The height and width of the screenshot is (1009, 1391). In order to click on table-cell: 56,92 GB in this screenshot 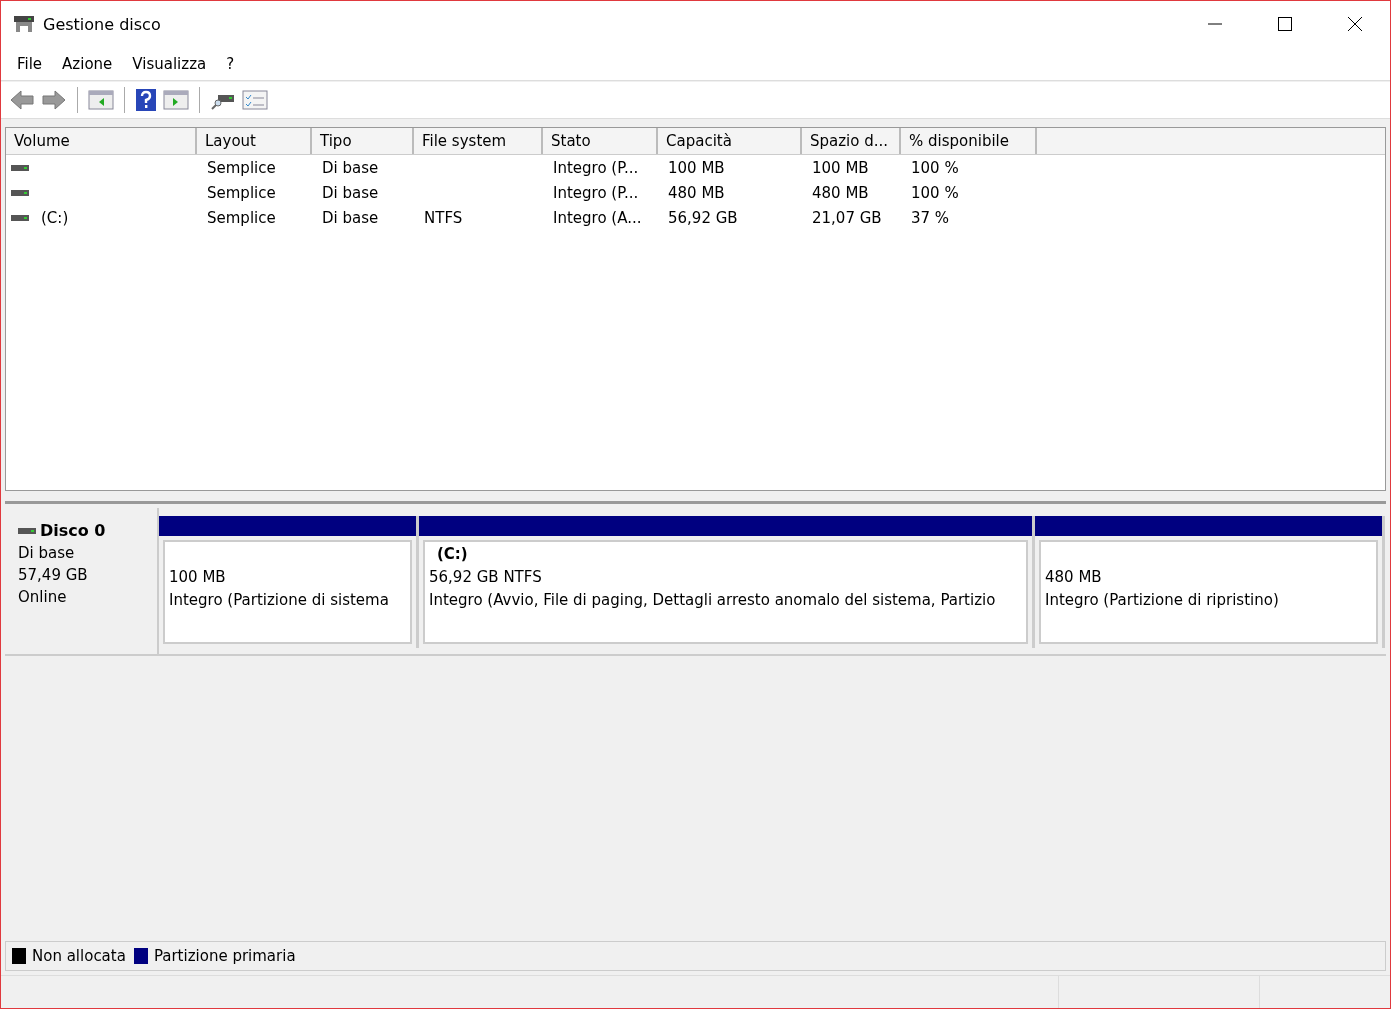, I will do `click(703, 217)`.